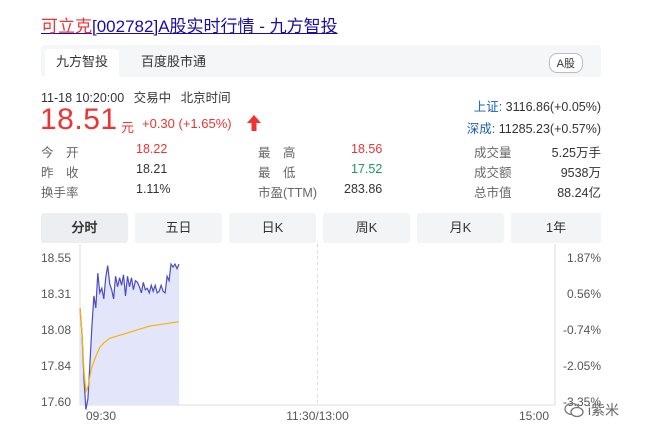 The image size is (652, 435). Describe the element at coordinates (101, 416) in the screenshot. I see `x-tick-label: 09:30` at that location.